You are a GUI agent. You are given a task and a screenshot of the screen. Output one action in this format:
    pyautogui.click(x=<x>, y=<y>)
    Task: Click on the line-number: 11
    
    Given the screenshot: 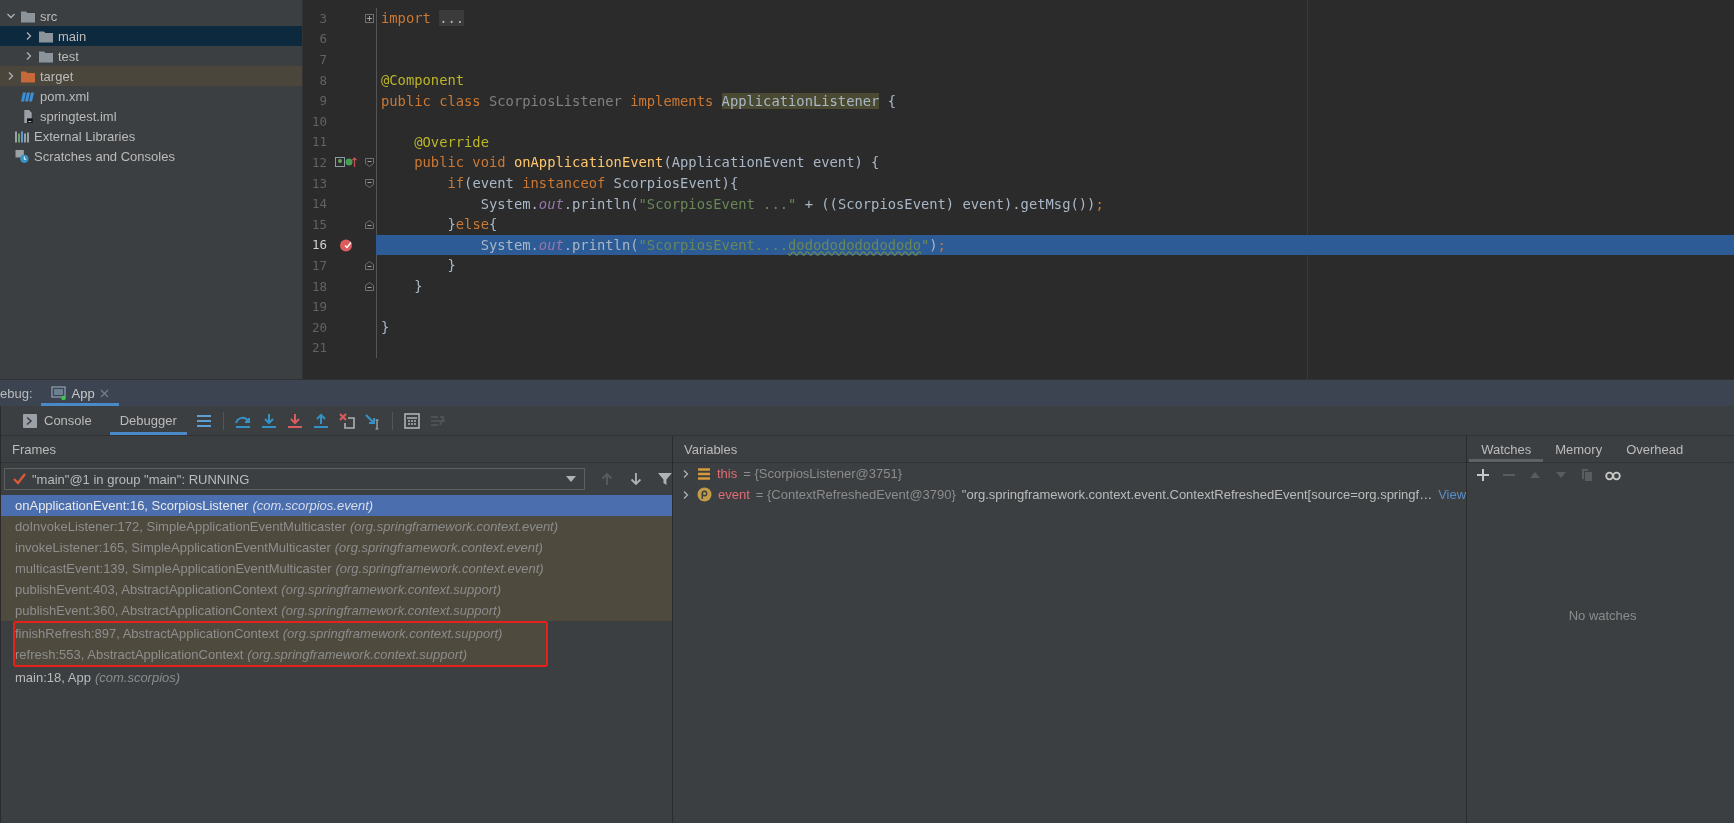 What is the action you would take?
    pyautogui.click(x=318, y=142)
    